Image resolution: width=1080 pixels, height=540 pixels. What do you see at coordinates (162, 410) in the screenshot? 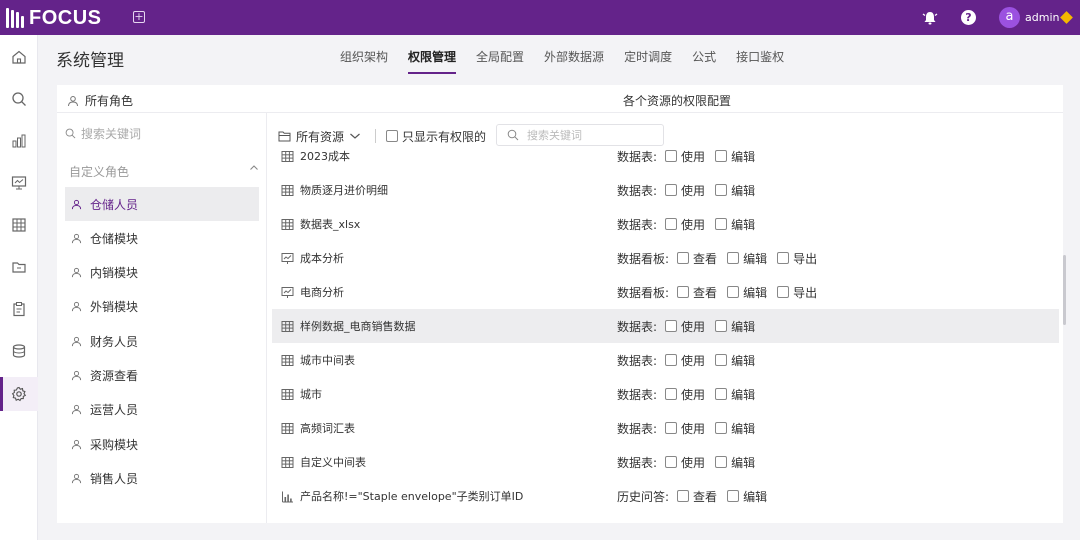
I see `role-item: 运营人员` at bounding box center [162, 410].